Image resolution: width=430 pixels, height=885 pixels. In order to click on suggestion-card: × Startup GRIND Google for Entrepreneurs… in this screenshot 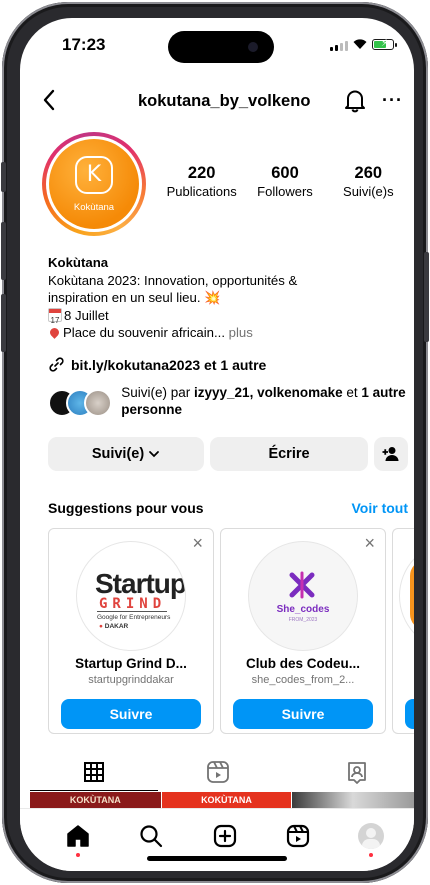, I will do `click(131, 631)`.